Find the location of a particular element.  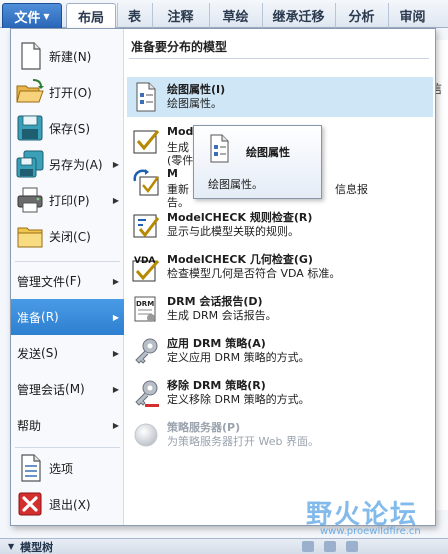

menu-item-exit: 退出(X) is located at coordinates (67, 504).